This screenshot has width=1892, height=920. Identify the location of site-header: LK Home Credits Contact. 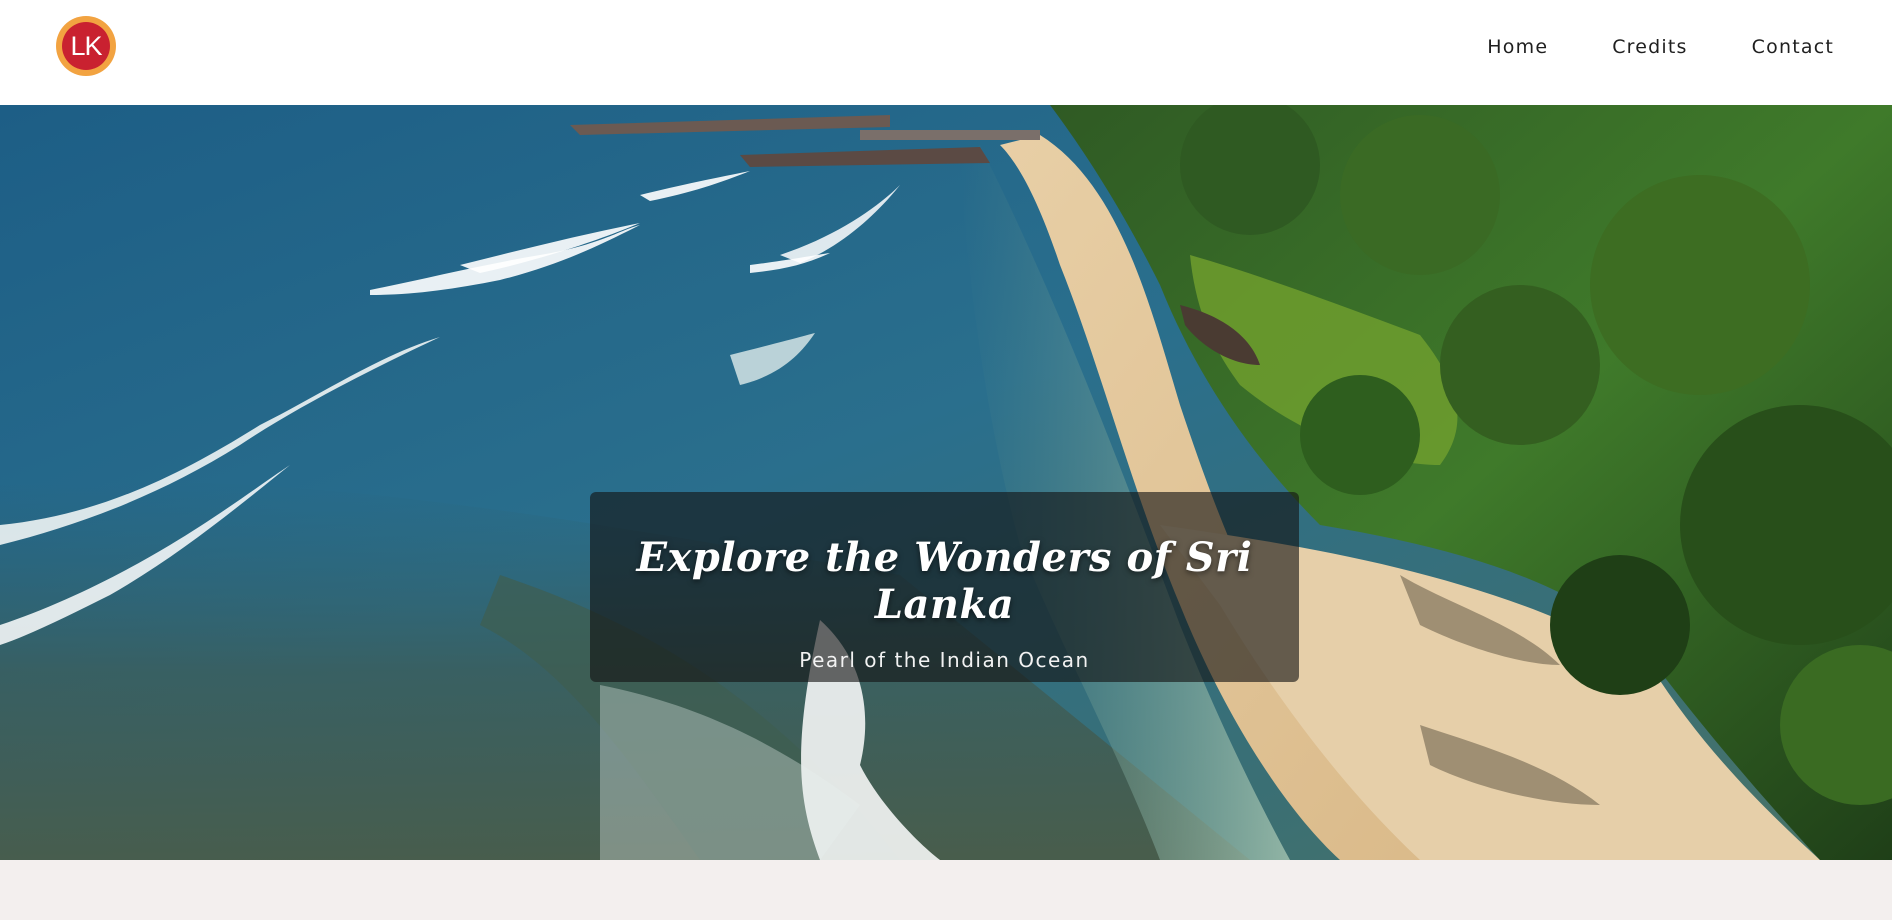
(946, 52).